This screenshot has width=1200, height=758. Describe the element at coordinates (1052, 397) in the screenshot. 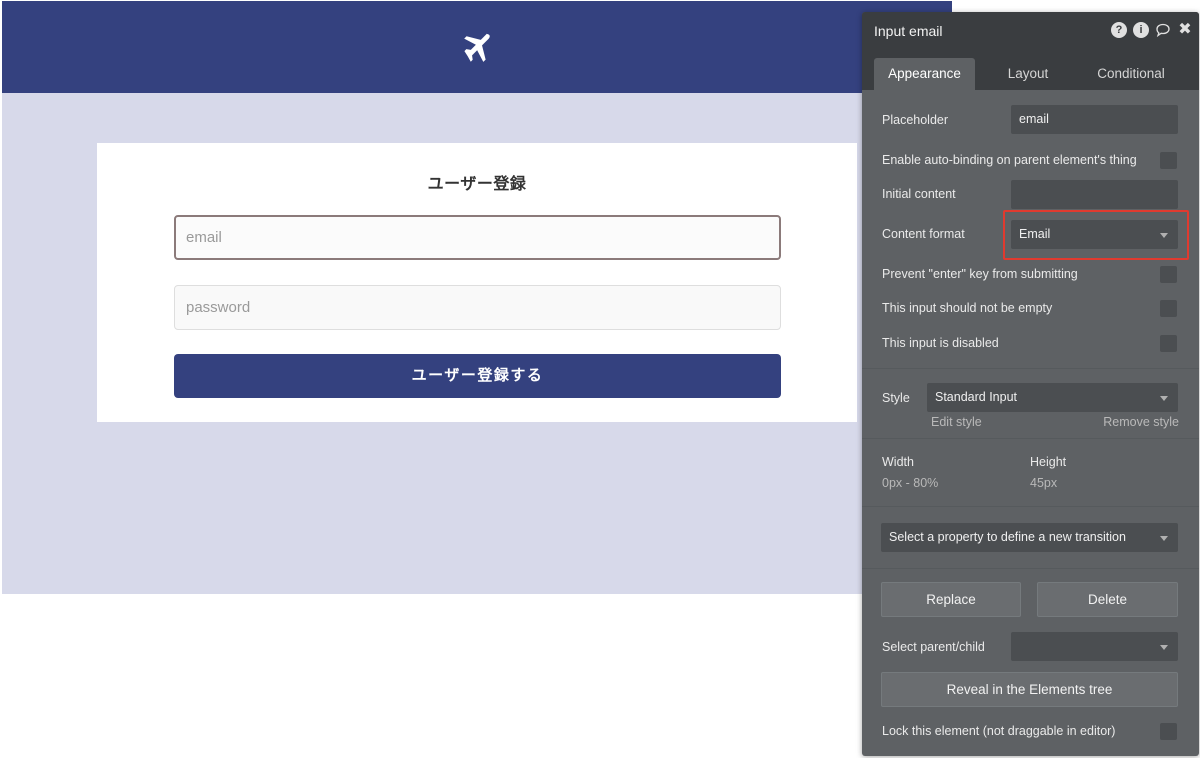

I see `style-dropdown: Standard Input` at that location.